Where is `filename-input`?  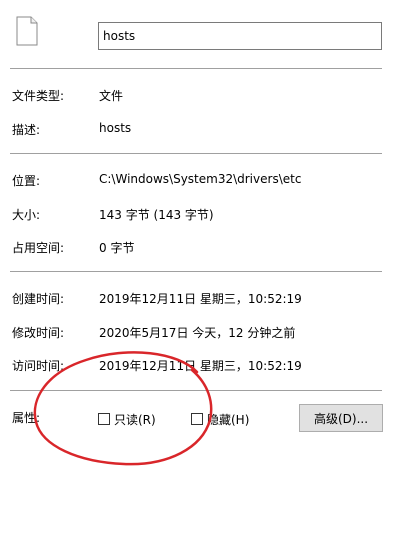
filename-input is located at coordinates (240, 36).